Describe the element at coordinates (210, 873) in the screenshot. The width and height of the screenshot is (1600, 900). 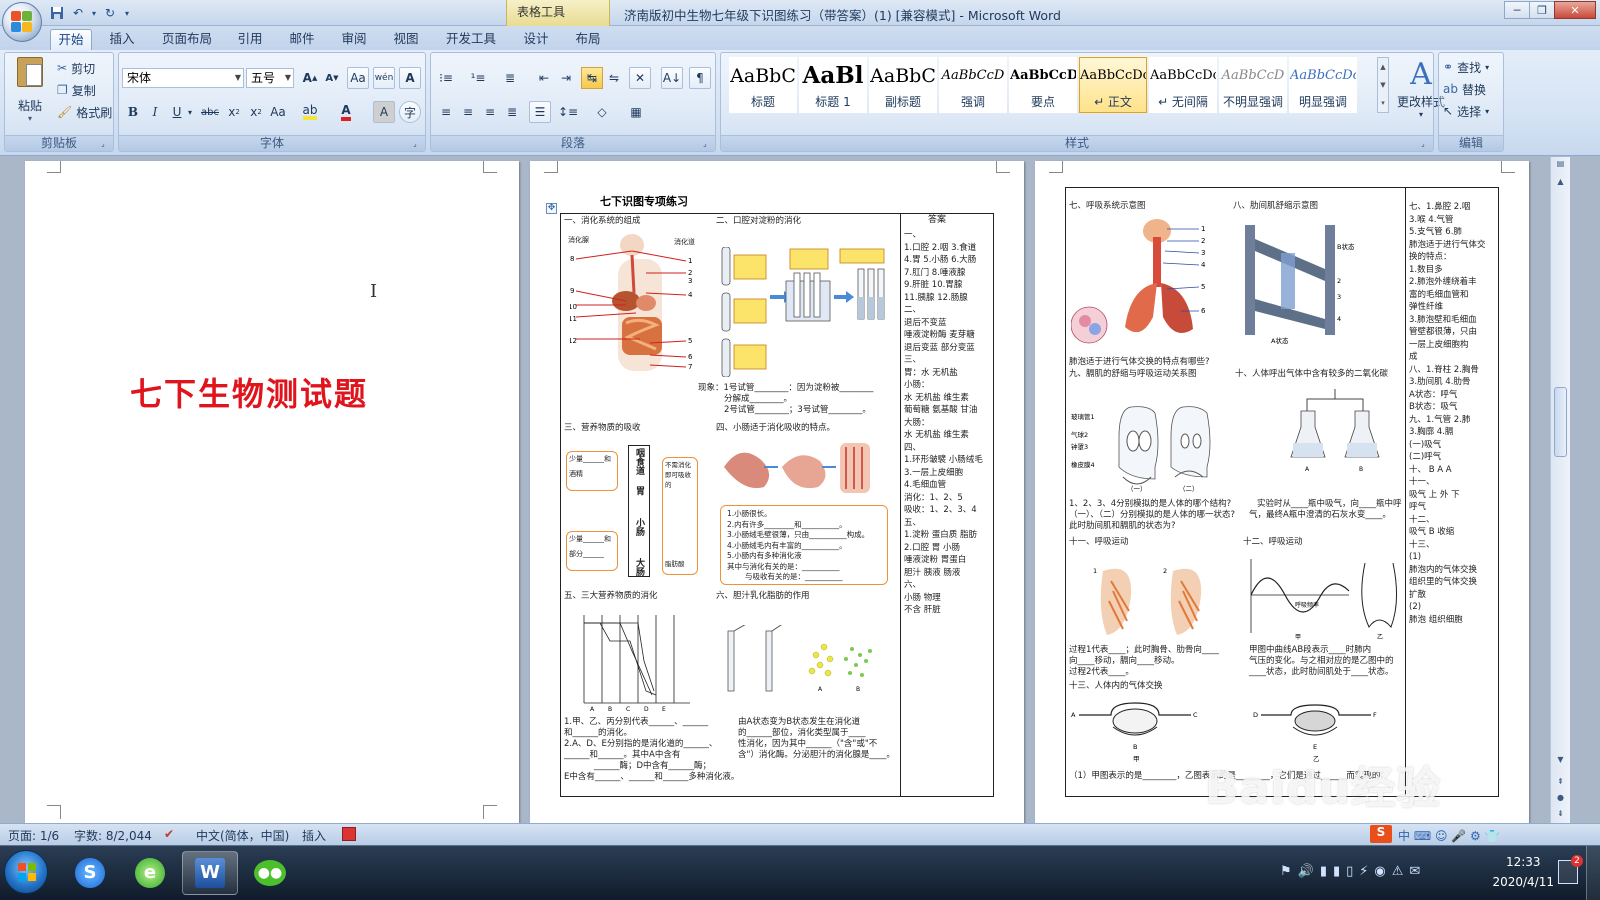
I see `taskbar-app-word: W` at that location.